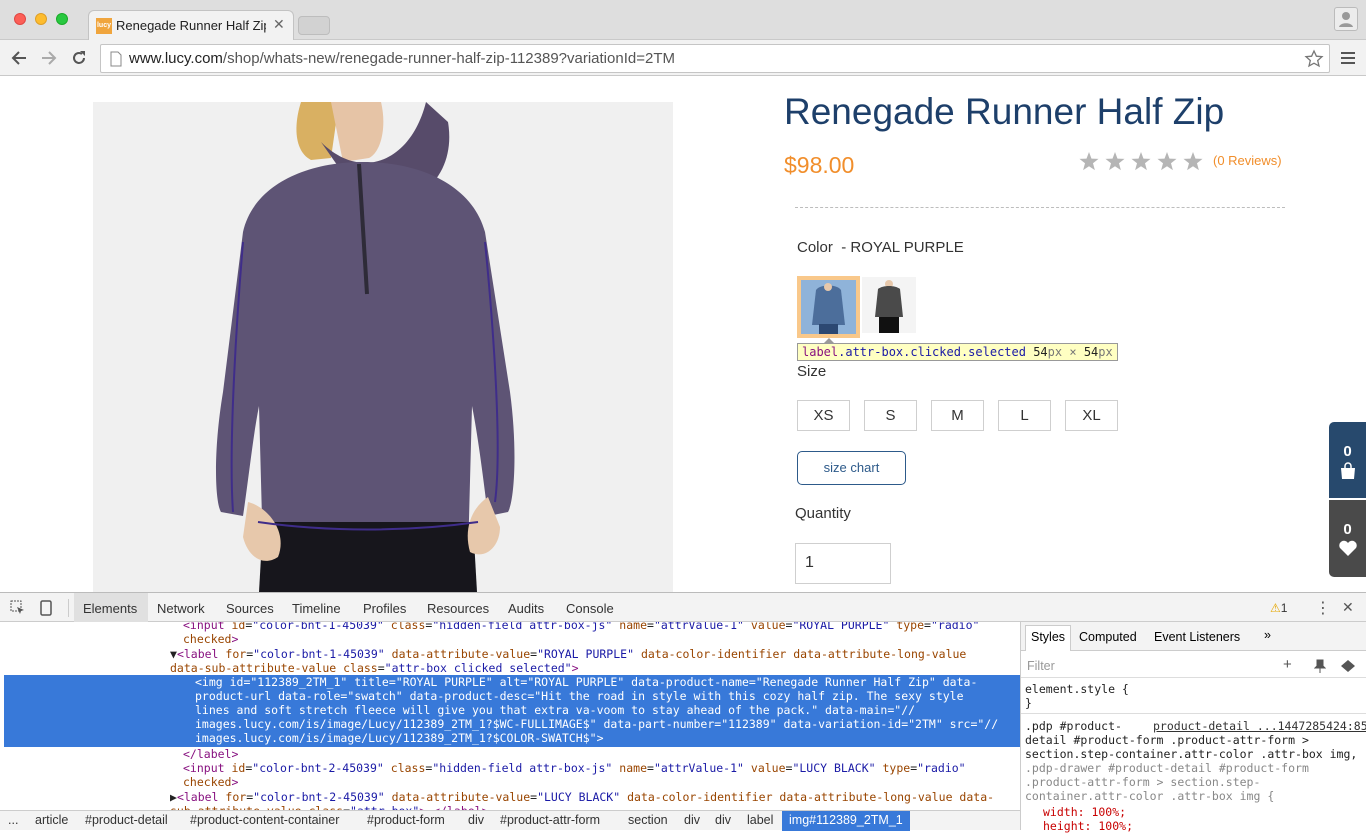 This screenshot has width=1366, height=833. Describe the element at coordinates (692, 820) in the screenshot. I see `crumb-div-2: div` at that location.